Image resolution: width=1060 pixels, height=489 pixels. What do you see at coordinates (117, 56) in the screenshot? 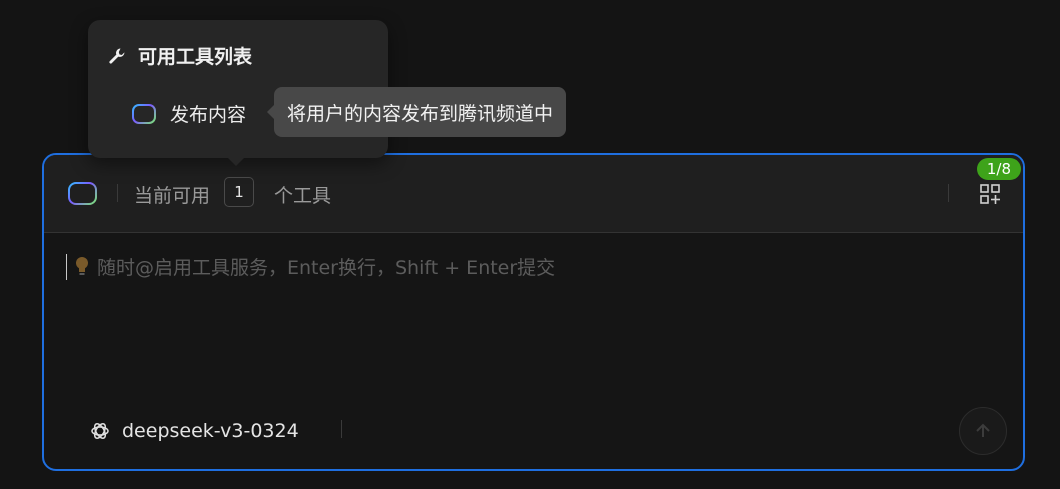
I see `wrench-icon` at bounding box center [117, 56].